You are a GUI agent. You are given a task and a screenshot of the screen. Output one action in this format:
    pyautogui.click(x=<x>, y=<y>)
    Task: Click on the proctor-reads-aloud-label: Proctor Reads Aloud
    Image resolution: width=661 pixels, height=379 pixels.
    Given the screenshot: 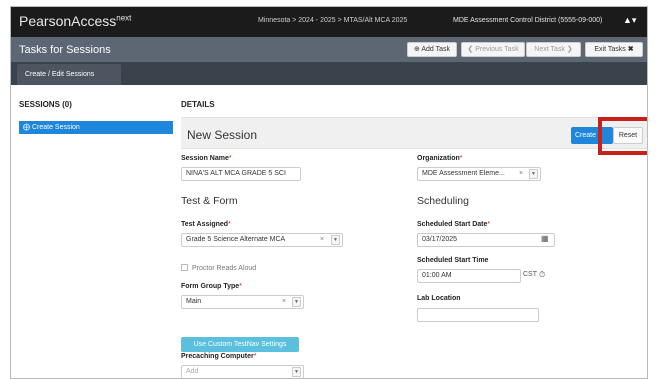 What is the action you would take?
    pyautogui.click(x=224, y=268)
    